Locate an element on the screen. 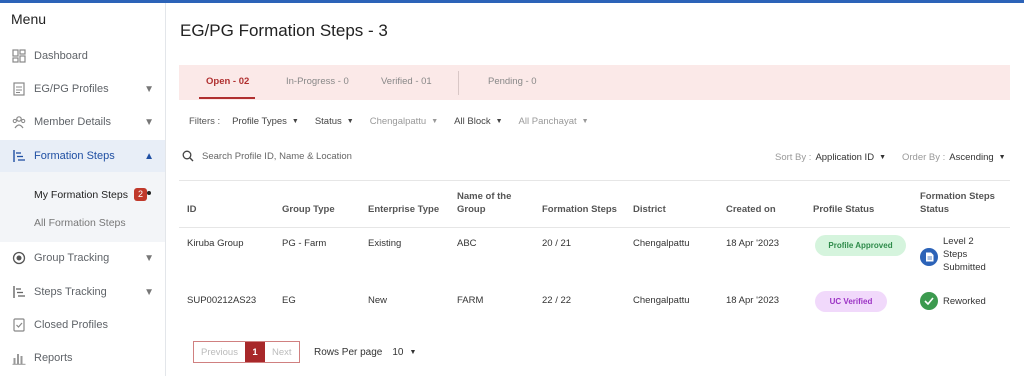 The height and width of the screenshot is (376, 1024). sidebar-item-steps-tracking: Steps Tracking ▼ is located at coordinates (82, 292).